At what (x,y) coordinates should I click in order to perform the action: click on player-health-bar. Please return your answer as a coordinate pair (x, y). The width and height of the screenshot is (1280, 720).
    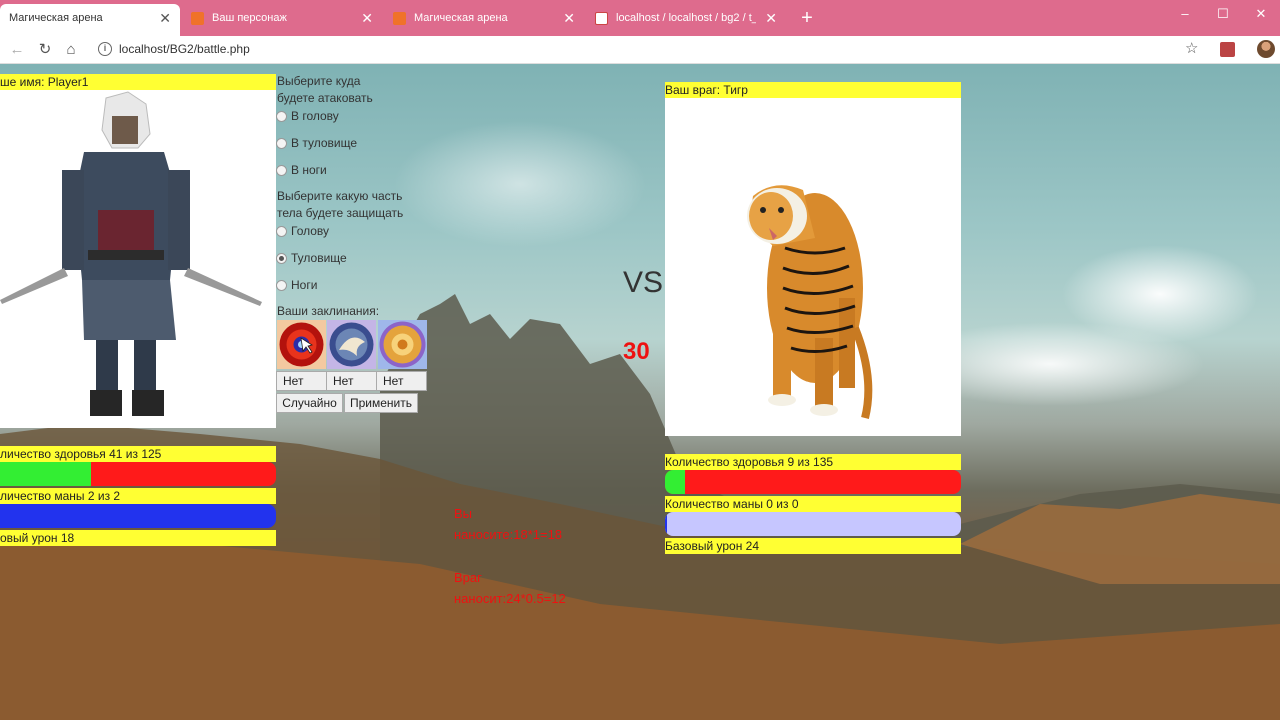
    Looking at the image, I should click on (138, 474).